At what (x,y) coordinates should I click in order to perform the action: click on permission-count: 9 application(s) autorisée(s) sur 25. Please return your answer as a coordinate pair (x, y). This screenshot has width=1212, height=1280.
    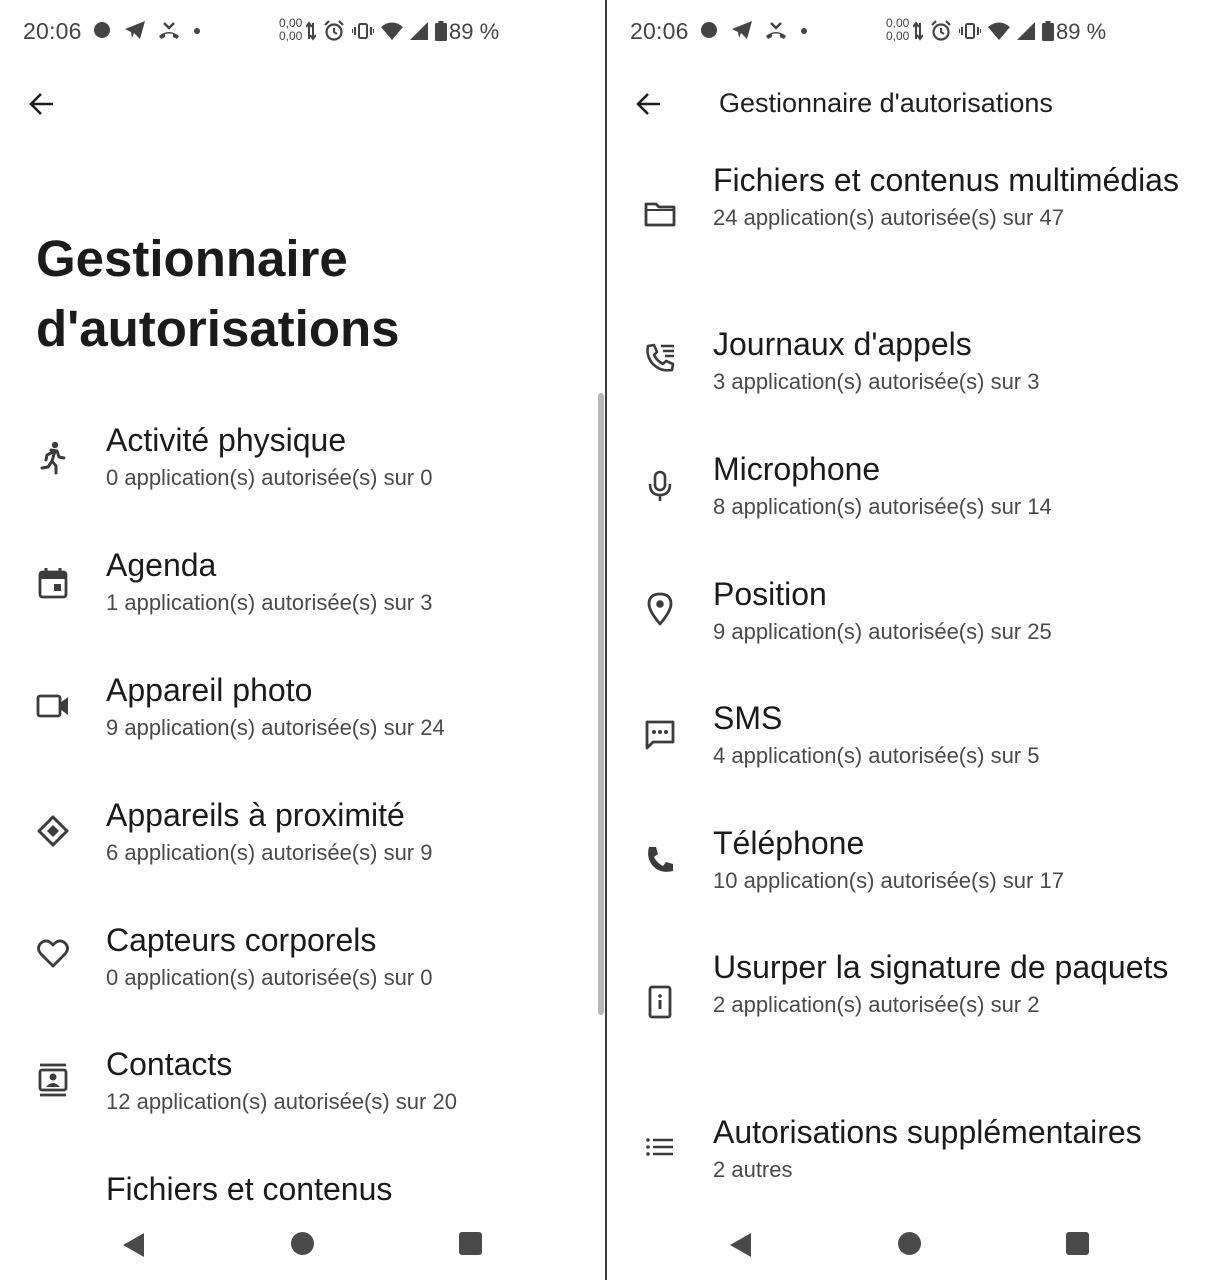
    Looking at the image, I should click on (882, 631).